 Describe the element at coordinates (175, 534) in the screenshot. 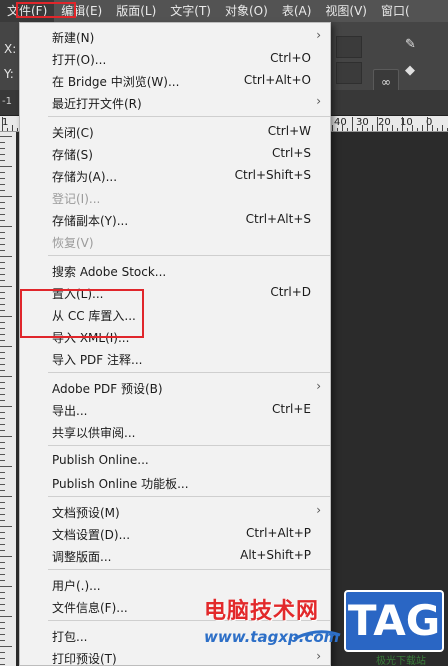

I see `menu-item: 文档设置(D)... Ctrl+Alt+P` at that location.